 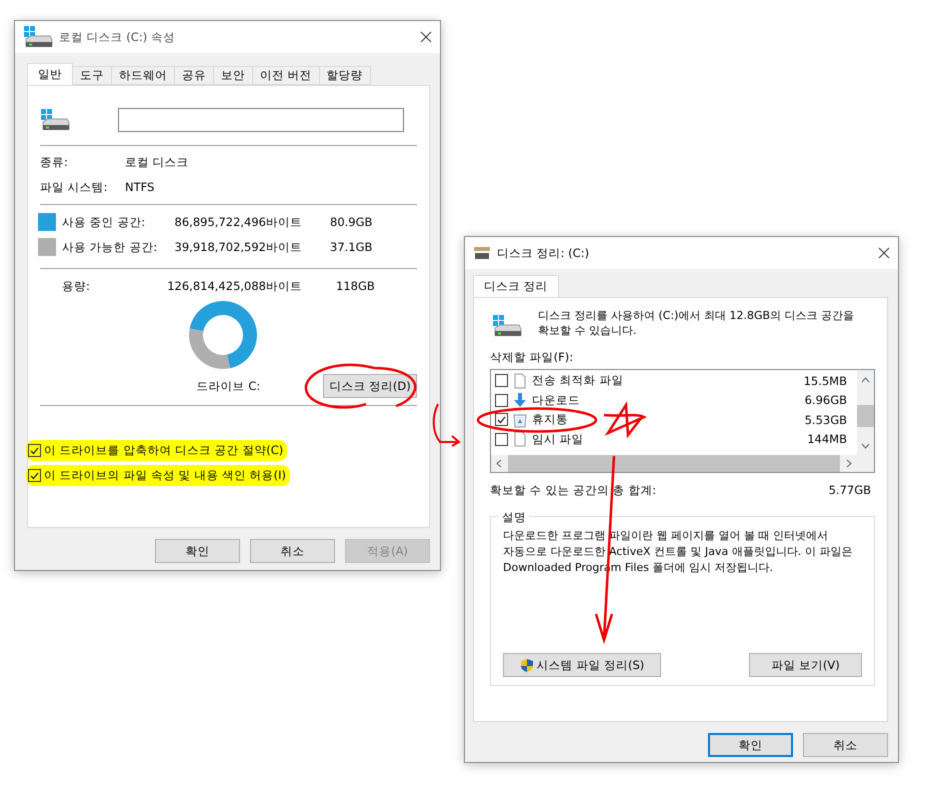 What do you see at coordinates (550, 420) in the screenshot?
I see `file-name: 휴지통` at bounding box center [550, 420].